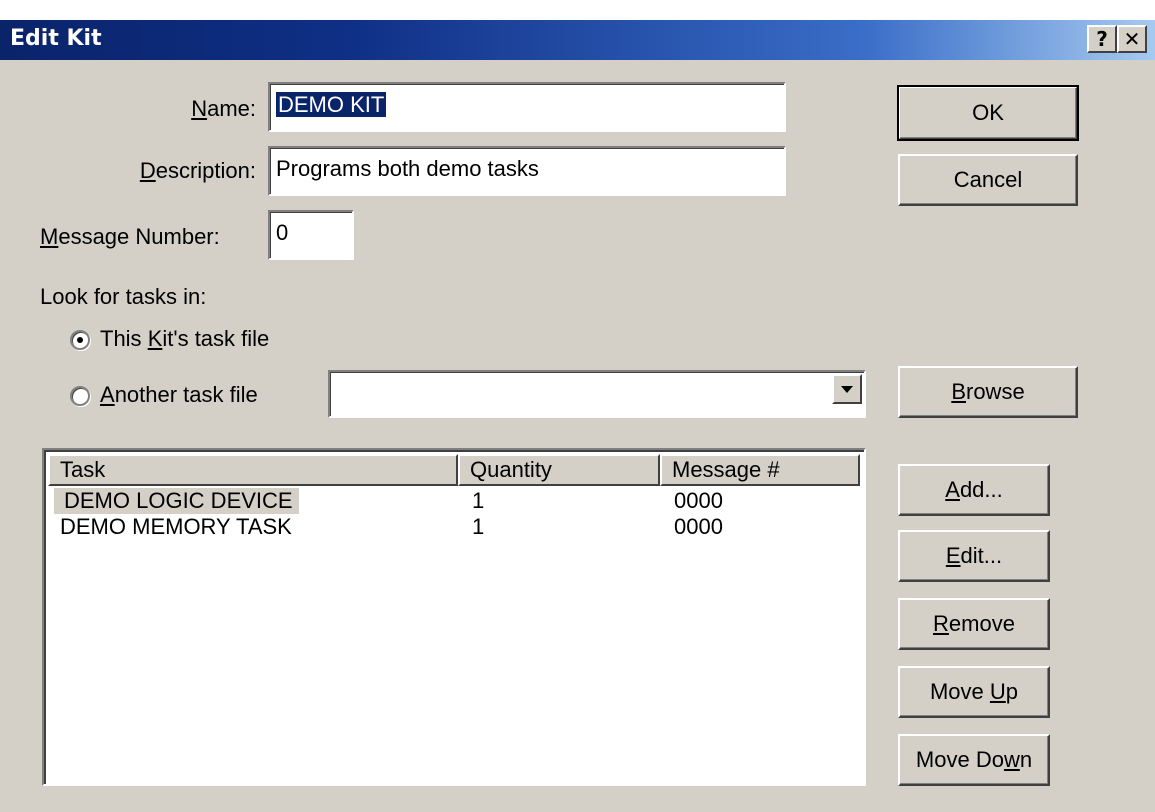 The height and width of the screenshot is (812, 1155). Describe the element at coordinates (527, 171) in the screenshot. I see `description-field: Programs both demo tasks` at that location.